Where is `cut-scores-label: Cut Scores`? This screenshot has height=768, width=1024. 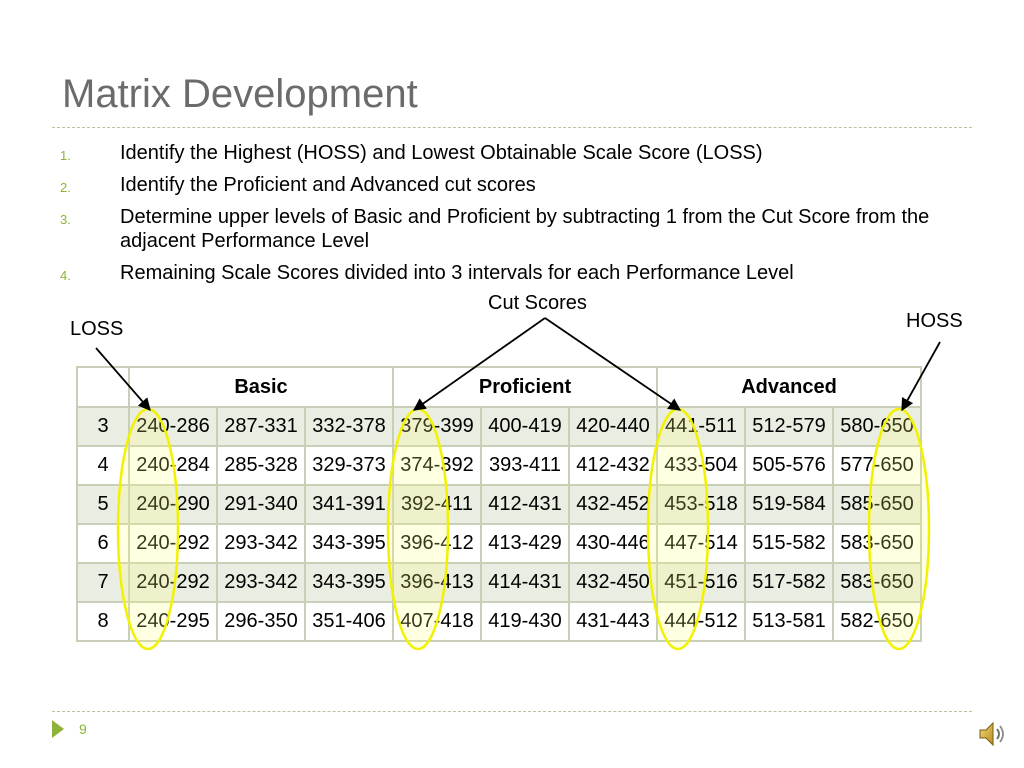
cut-scores-label: Cut Scores is located at coordinates (537, 303).